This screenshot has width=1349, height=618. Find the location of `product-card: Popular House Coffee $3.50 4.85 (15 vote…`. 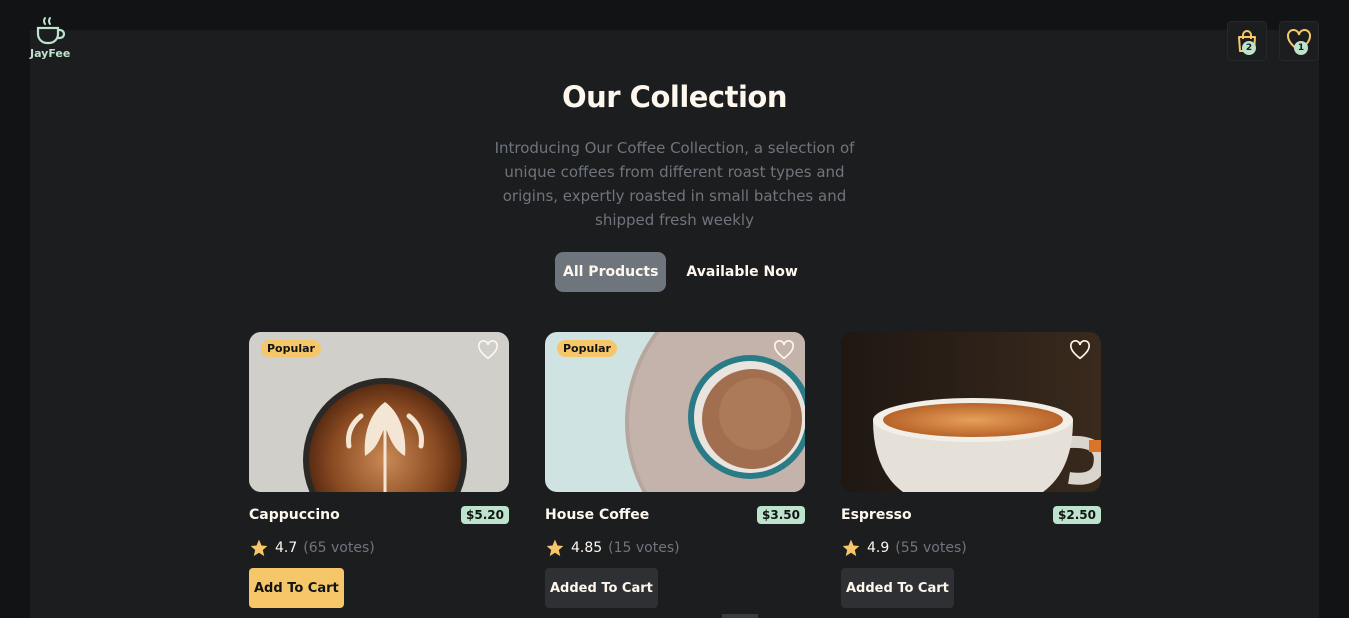

product-card: Popular House Coffee $3.50 4.85 (15 vote… is located at coordinates (675, 470).